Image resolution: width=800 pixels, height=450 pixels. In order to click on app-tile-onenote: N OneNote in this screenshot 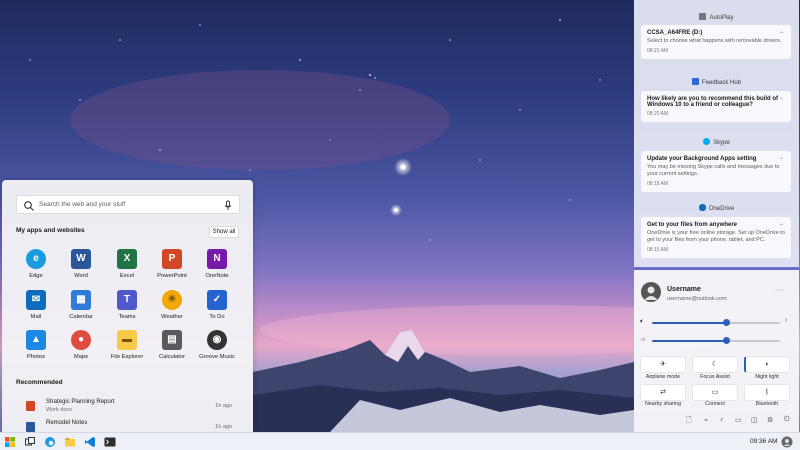, I will do `click(217, 264)`.